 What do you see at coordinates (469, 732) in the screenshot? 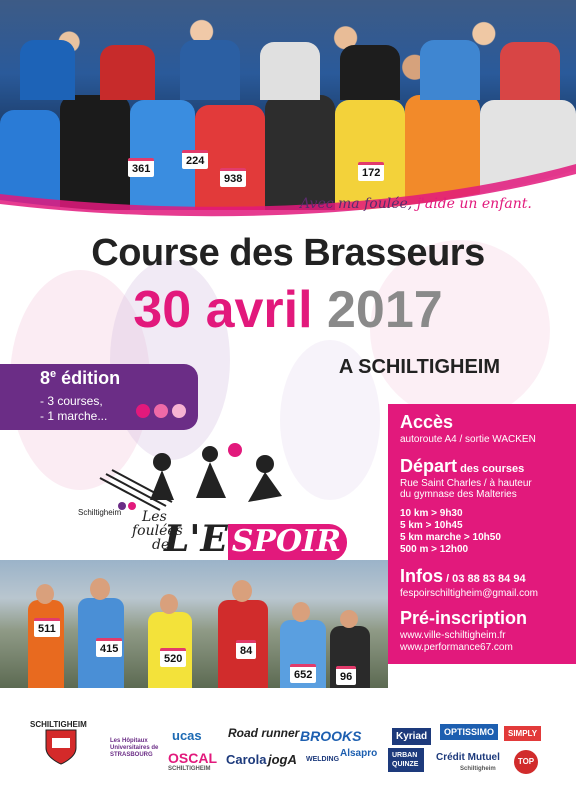
I see `sponsor-optissimo: OPTISSIMO` at bounding box center [469, 732].